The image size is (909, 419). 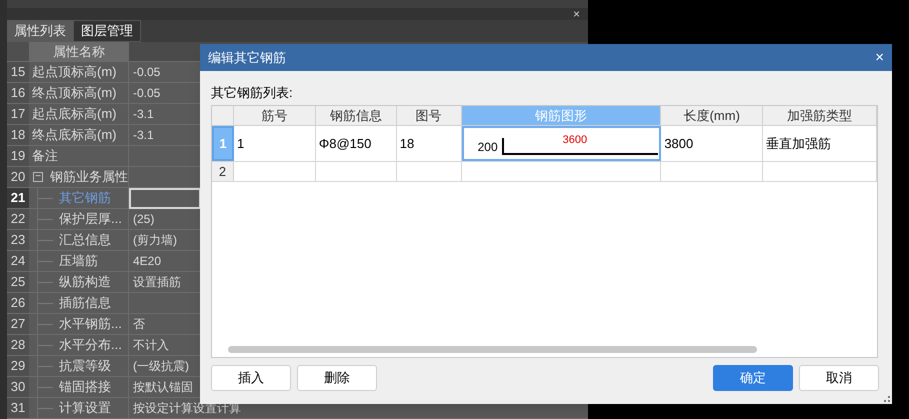 What do you see at coordinates (165, 198) in the screenshot?
I see `value-field` at bounding box center [165, 198].